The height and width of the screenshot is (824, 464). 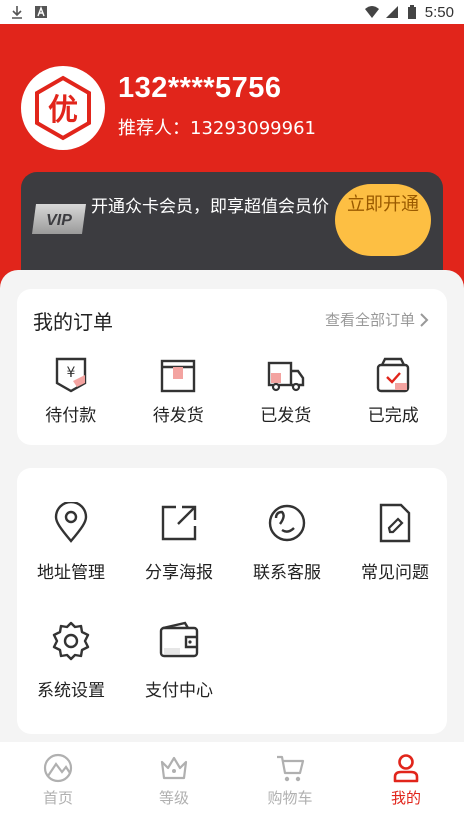 I want to click on wallet-icon, so click(x=179, y=639).